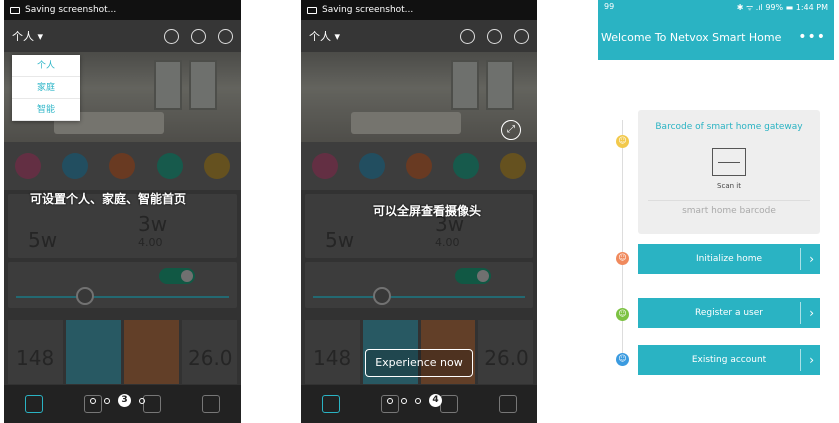 This screenshot has width=839, height=423. I want to click on button-label: Initialize home, so click(729, 259).